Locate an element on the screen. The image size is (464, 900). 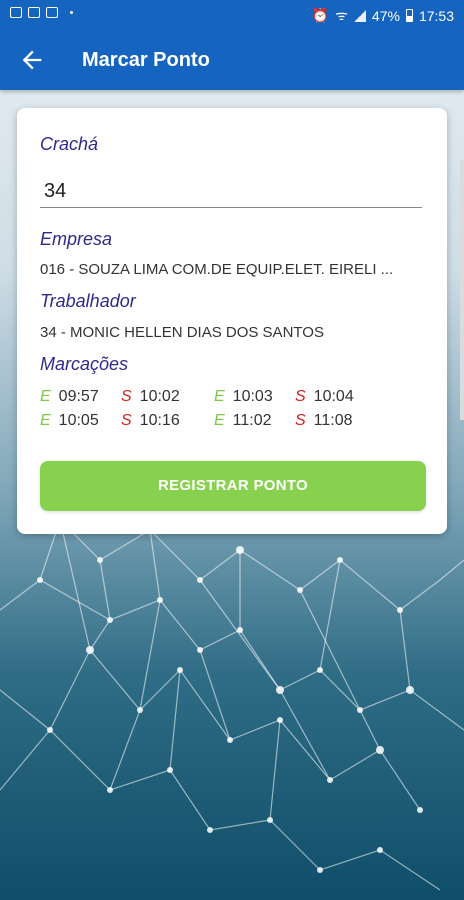
battery-percent: 47% is located at coordinates (385, 15).